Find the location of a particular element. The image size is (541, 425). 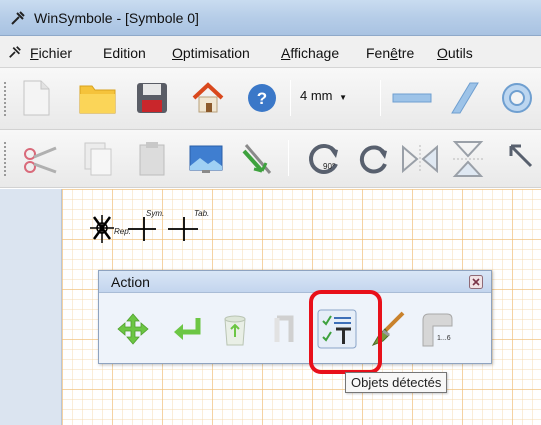

close-icon is located at coordinates (476, 282).